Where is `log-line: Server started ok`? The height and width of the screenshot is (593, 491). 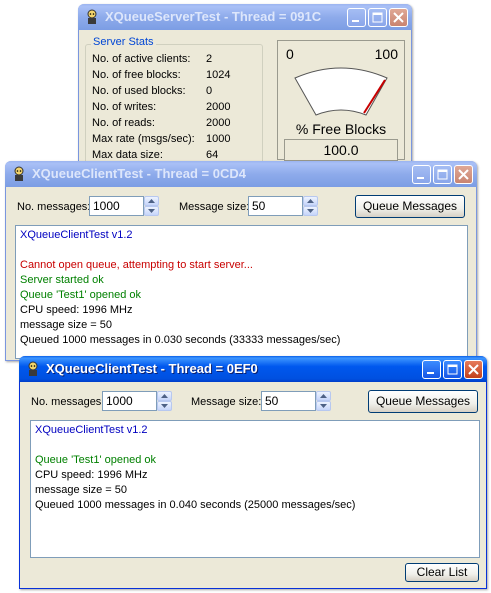
log-line: Server started ok is located at coordinates (62, 280).